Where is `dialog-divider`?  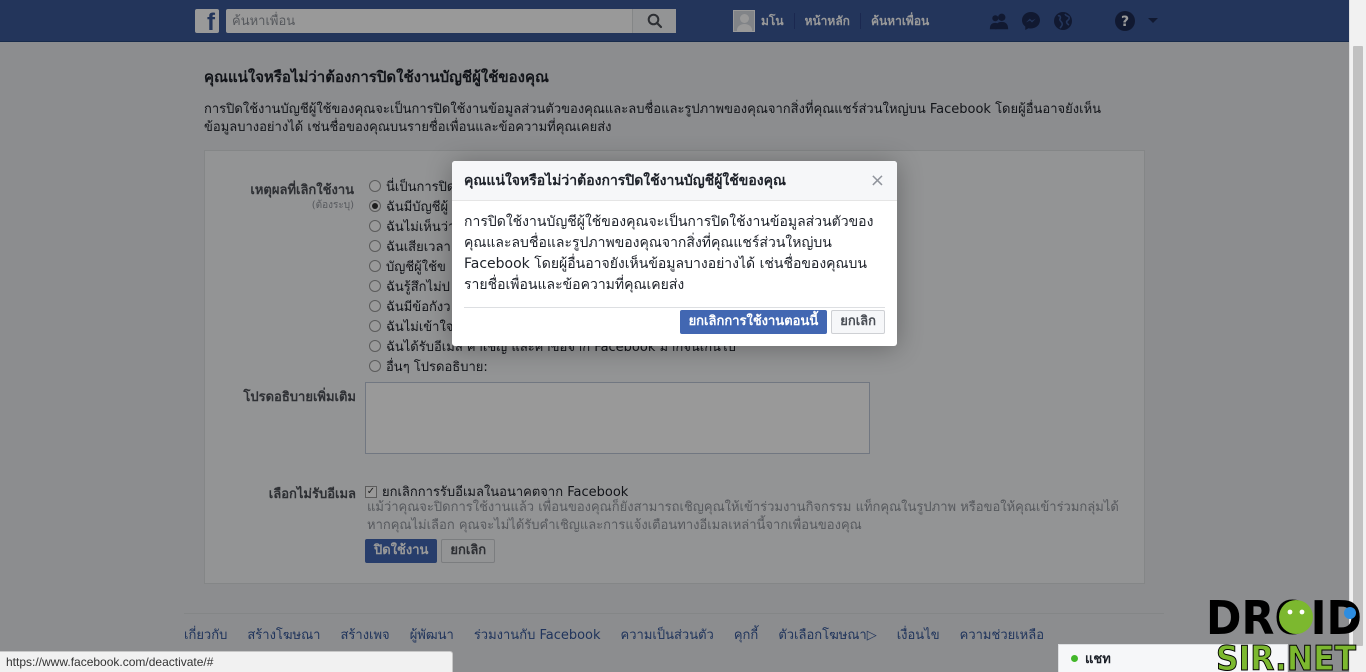
dialog-divider is located at coordinates (674, 307).